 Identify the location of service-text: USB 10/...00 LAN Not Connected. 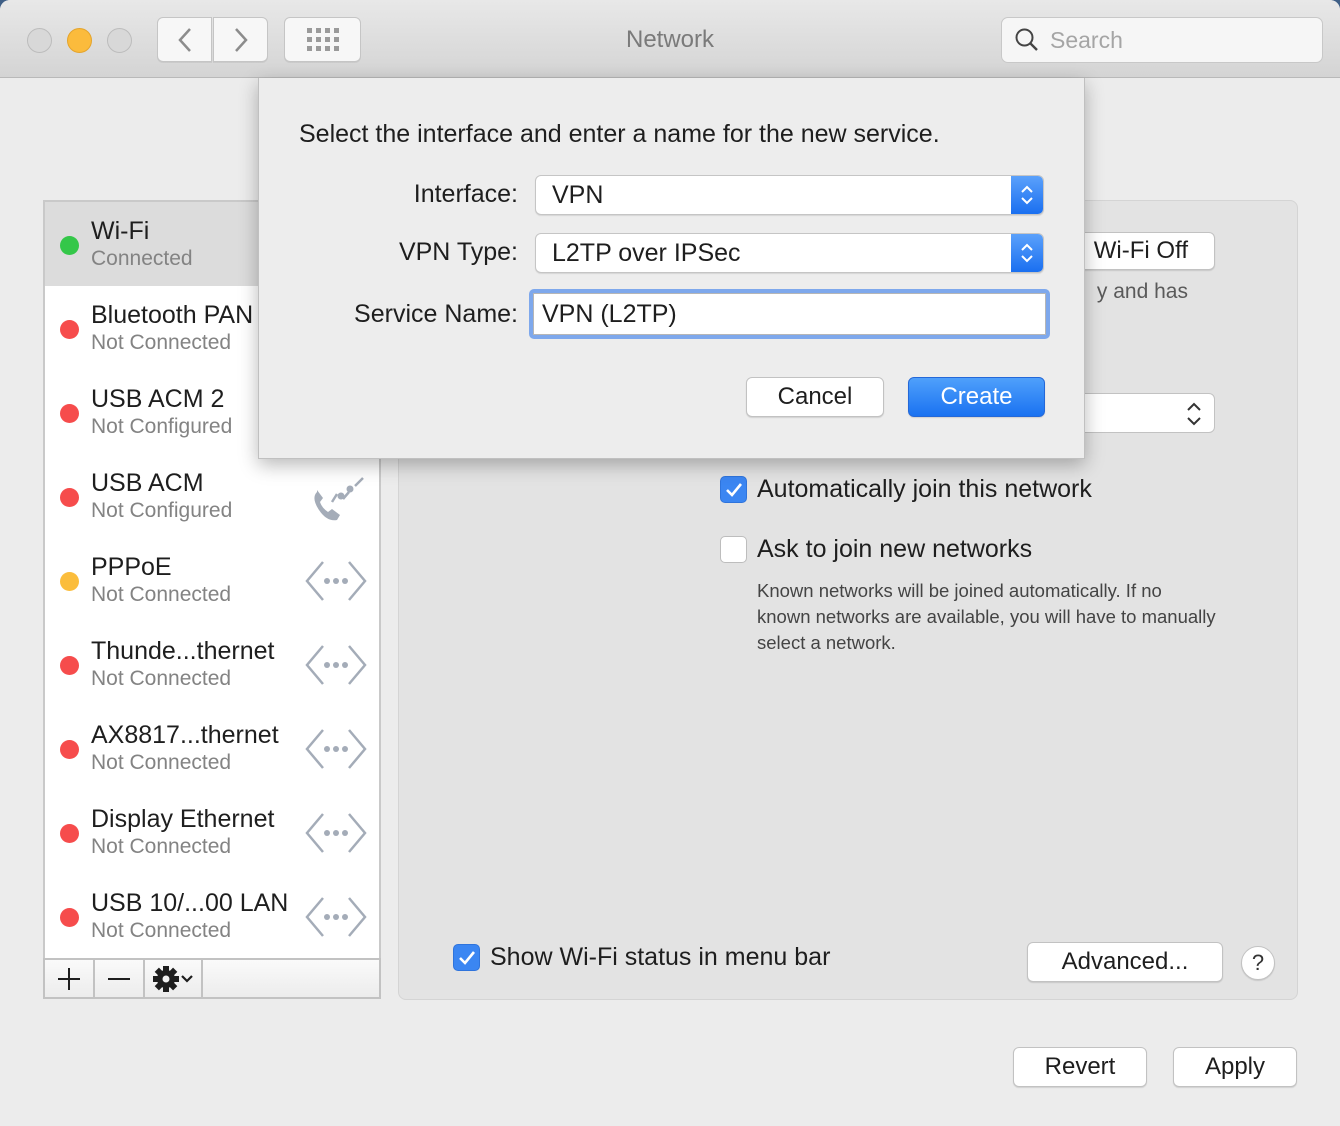
(189, 916).